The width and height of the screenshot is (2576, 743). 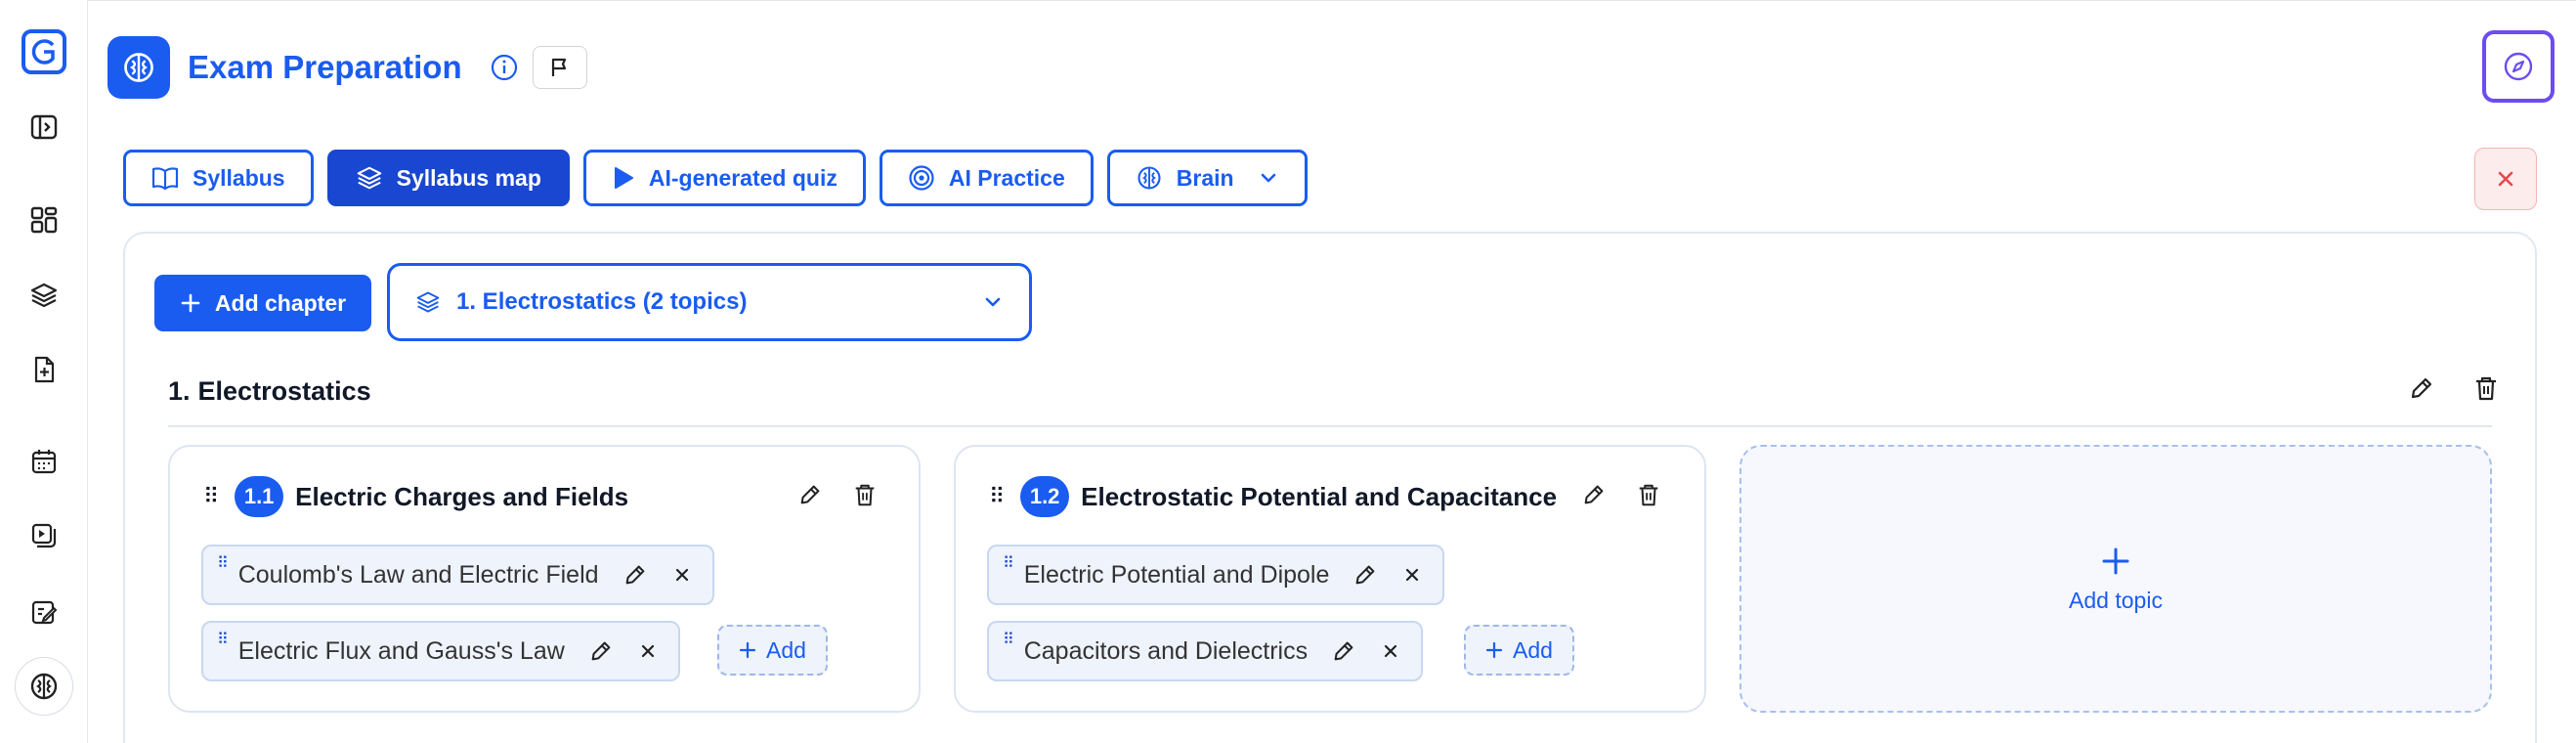 I want to click on chapter-select-value: 1. Electrostatics (2 topics), so click(x=602, y=301).